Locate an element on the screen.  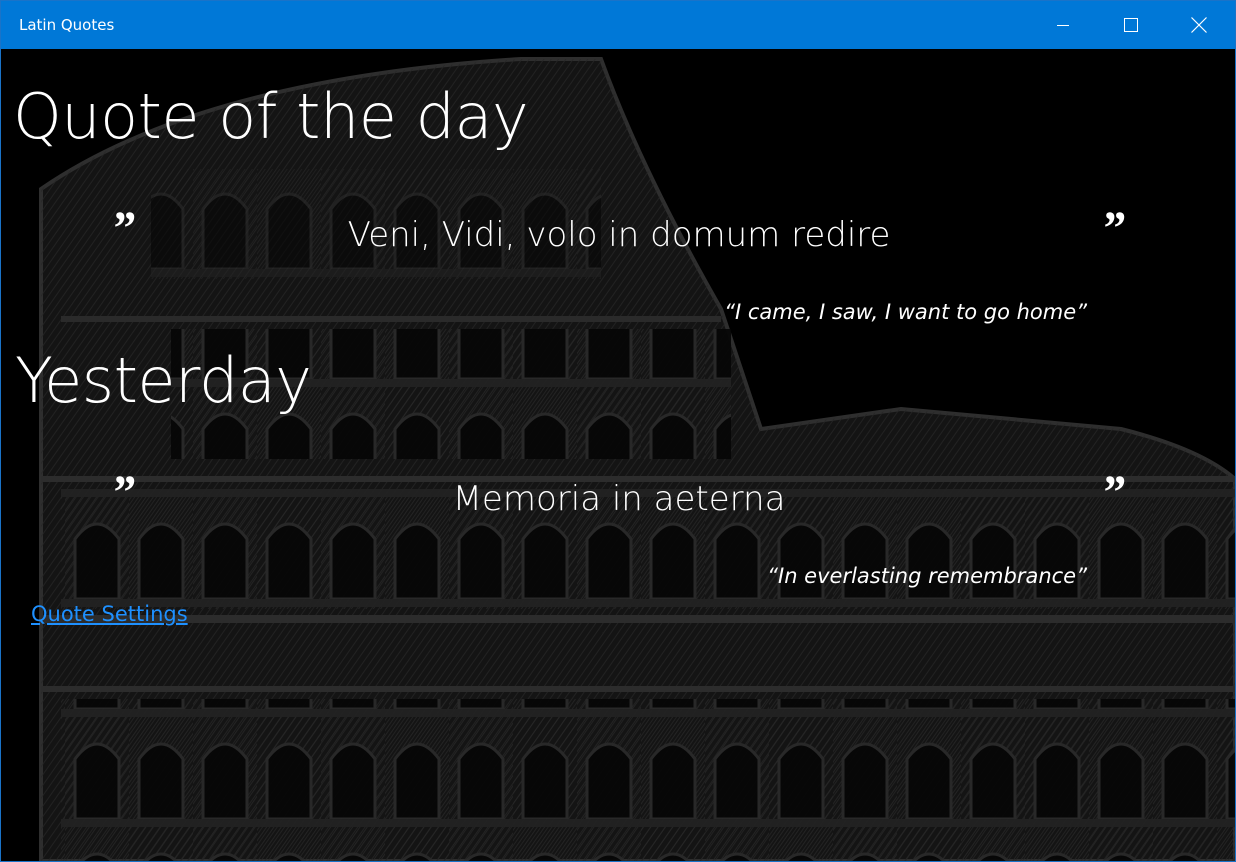
close-icon is located at coordinates (1199, 25).